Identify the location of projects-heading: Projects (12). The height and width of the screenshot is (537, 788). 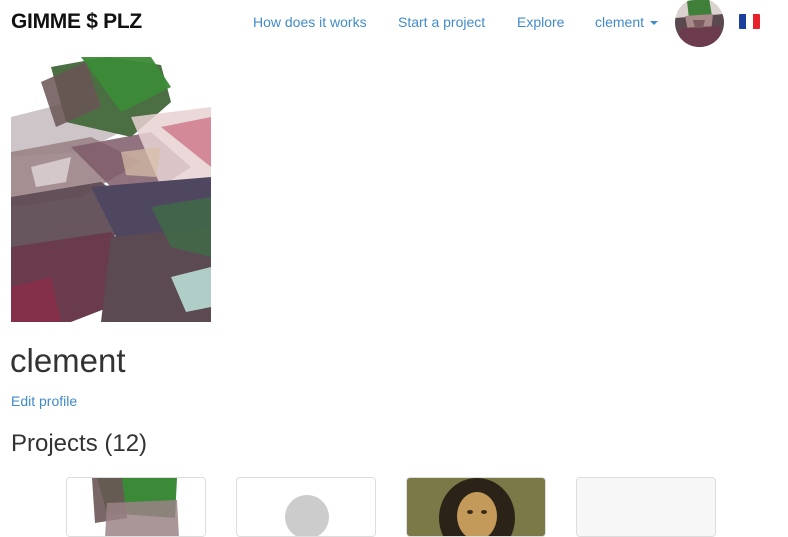
(79, 443).